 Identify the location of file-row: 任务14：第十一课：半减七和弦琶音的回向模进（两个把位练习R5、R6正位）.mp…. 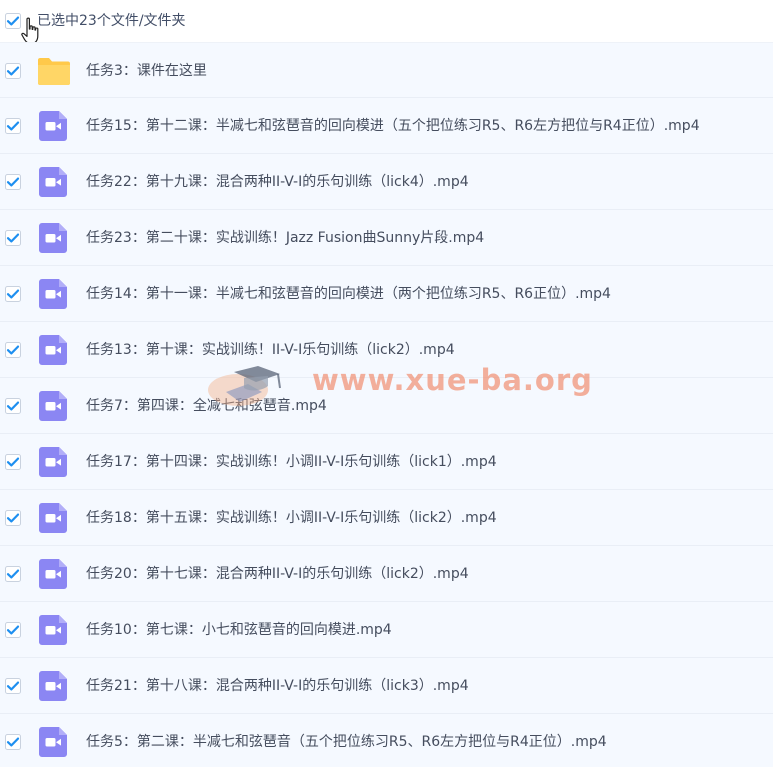
(386, 294).